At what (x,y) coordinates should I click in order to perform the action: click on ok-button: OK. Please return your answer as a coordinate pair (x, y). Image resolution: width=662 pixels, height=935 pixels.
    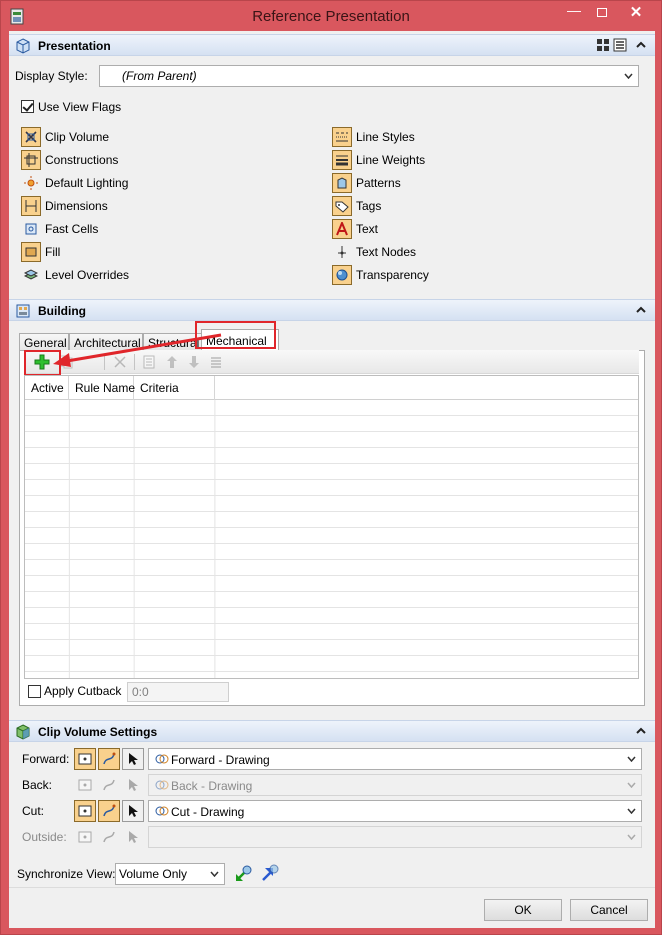
    Looking at the image, I should click on (523, 910).